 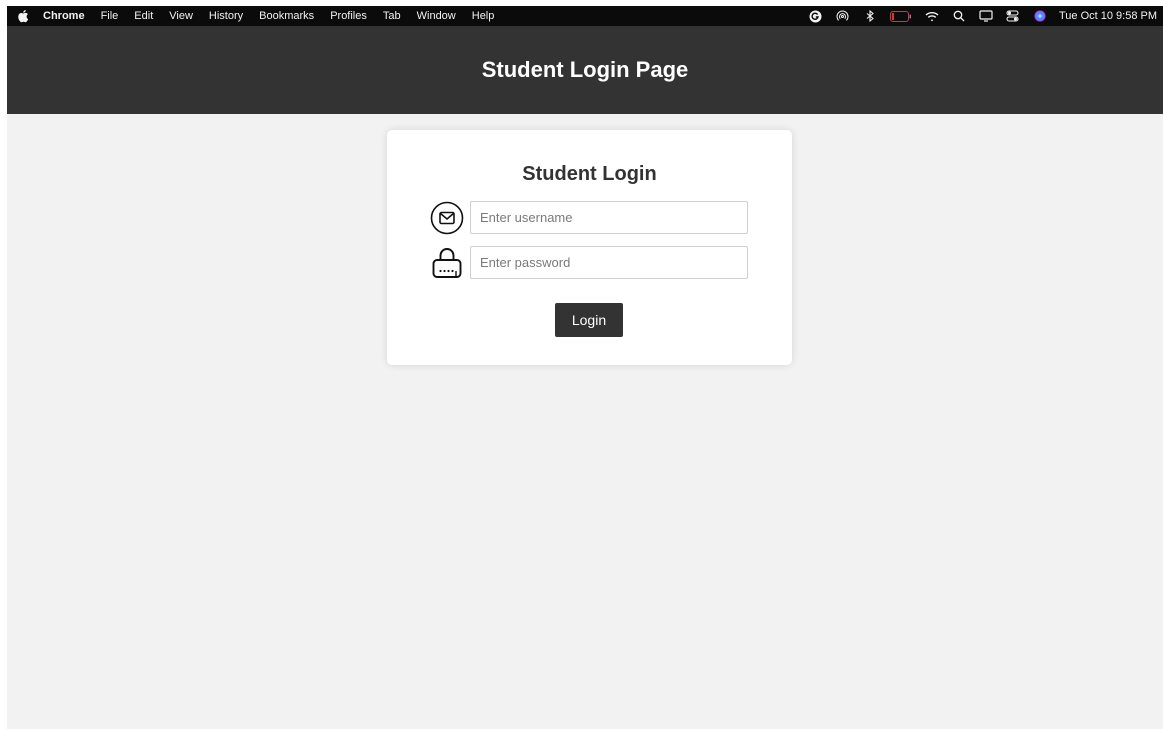 What do you see at coordinates (348, 16) in the screenshot?
I see `menu-profiles: Profiles` at bounding box center [348, 16].